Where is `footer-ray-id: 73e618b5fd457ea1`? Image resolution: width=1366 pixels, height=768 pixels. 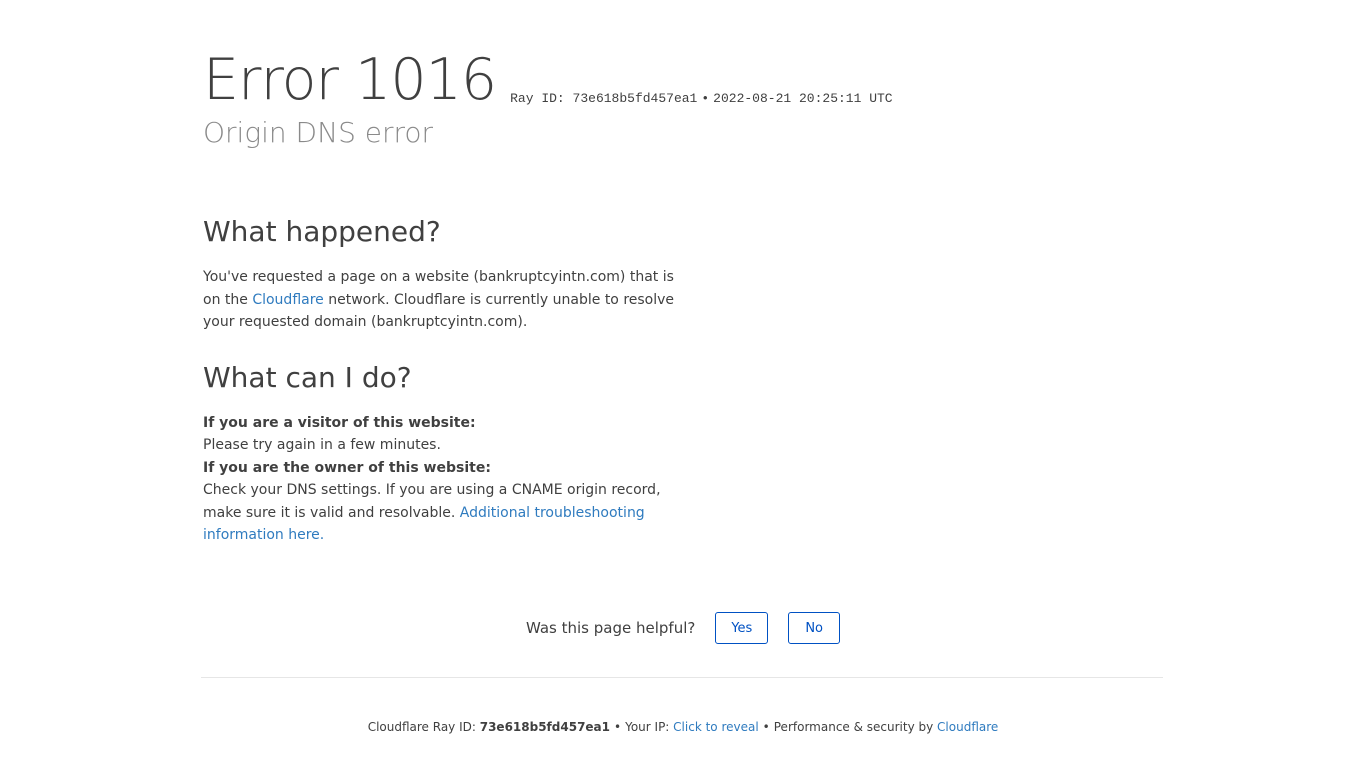 footer-ray-id: 73e618b5fd457ea1 is located at coordinates (545, 727).